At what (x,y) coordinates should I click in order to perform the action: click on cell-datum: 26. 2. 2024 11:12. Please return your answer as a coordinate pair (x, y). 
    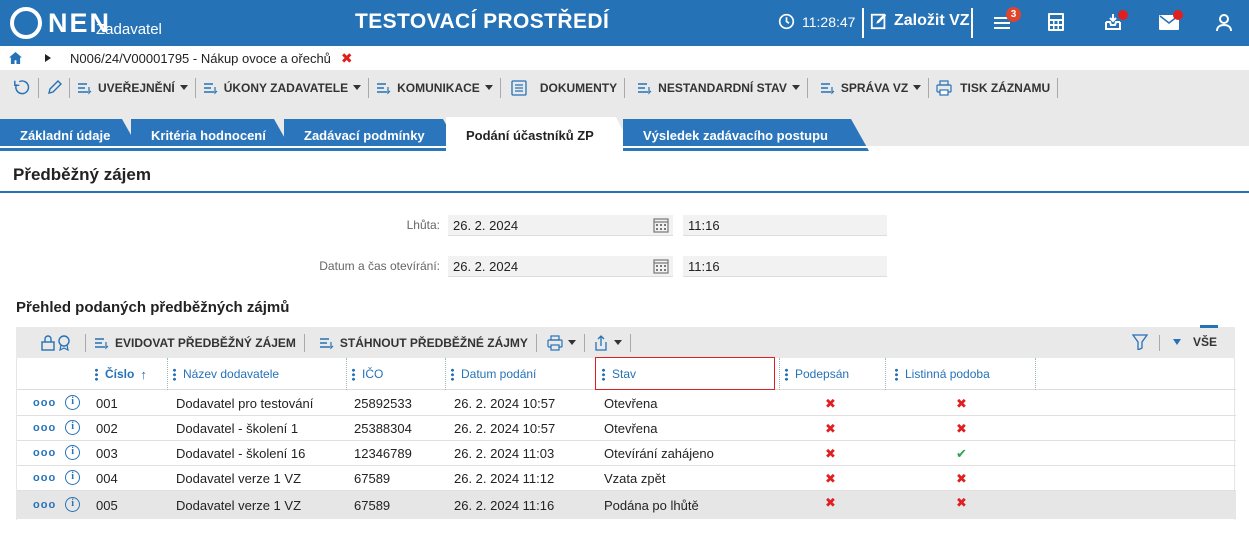
    Looking at the image, I should click on (504, 478).